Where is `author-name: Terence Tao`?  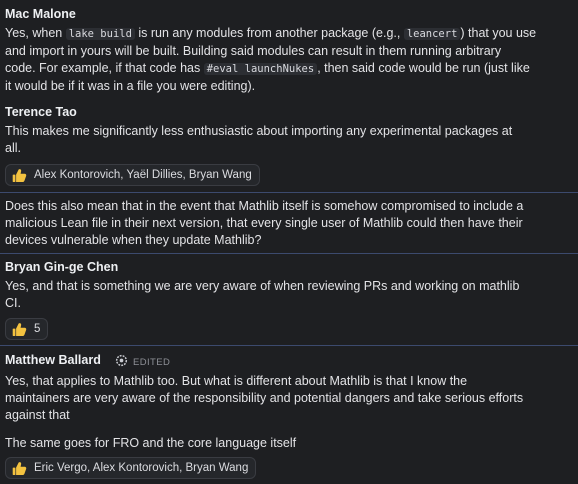
author-name: Terence Tao is located at coordinates (41, 112).